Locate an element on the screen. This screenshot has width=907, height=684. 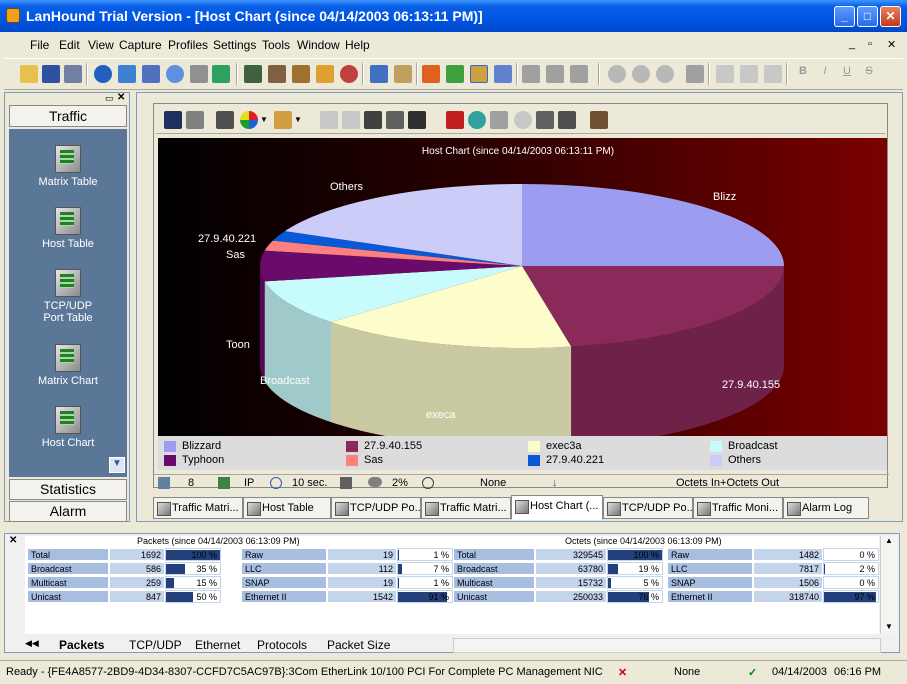
chart-icon is located at coordinates (431, 74).